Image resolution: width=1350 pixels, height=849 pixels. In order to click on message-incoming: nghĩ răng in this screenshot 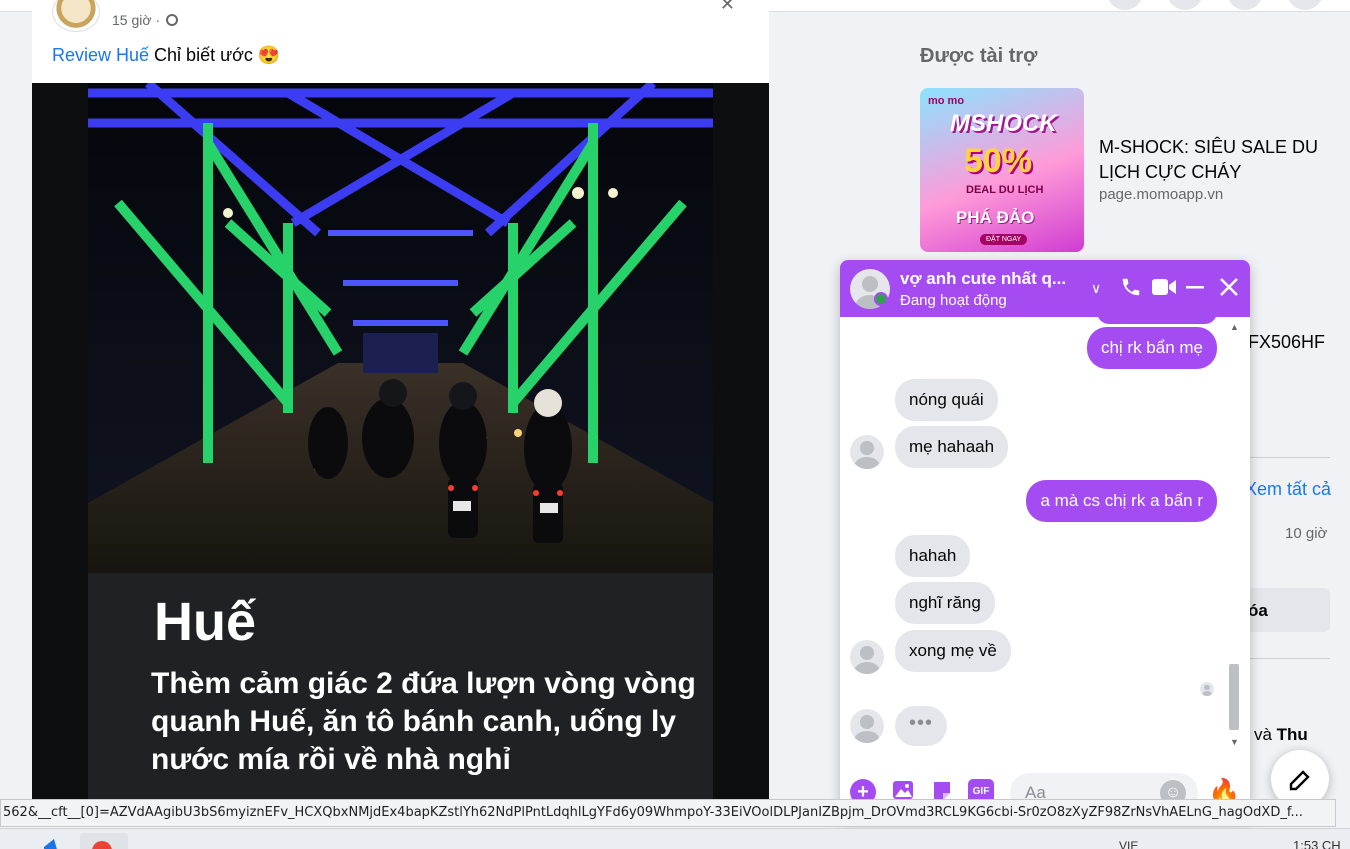, I will do `click(945, 603)`.